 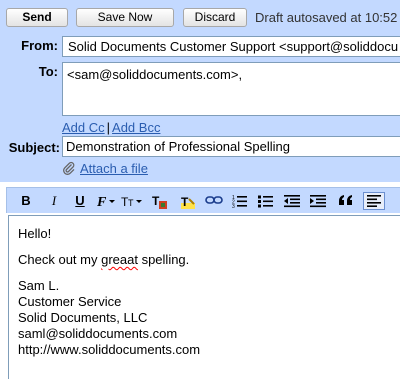 I want to click on align-left-icon, so click(x=374, y=201).